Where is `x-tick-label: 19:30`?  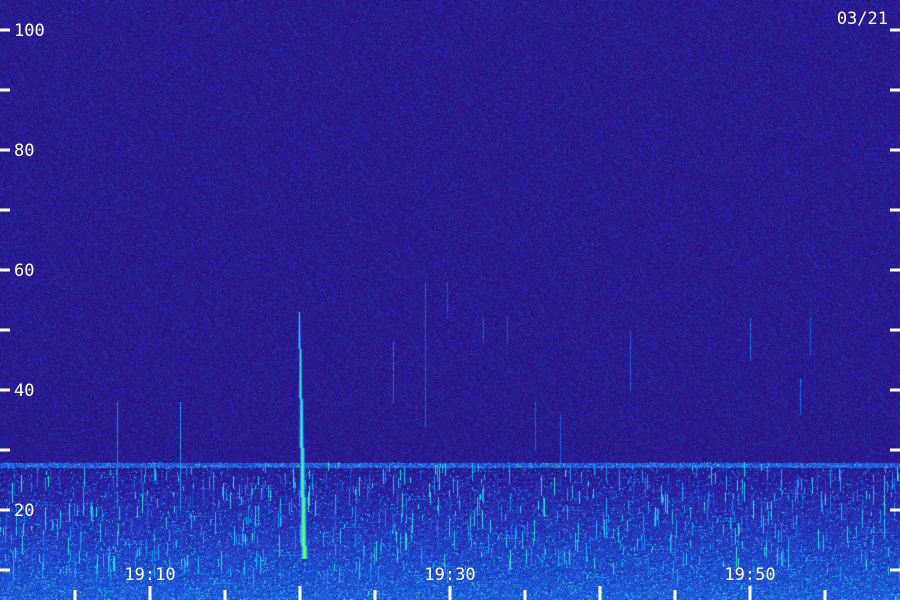 x-tick-label: 19:30 is located at coordinates (449, 575).